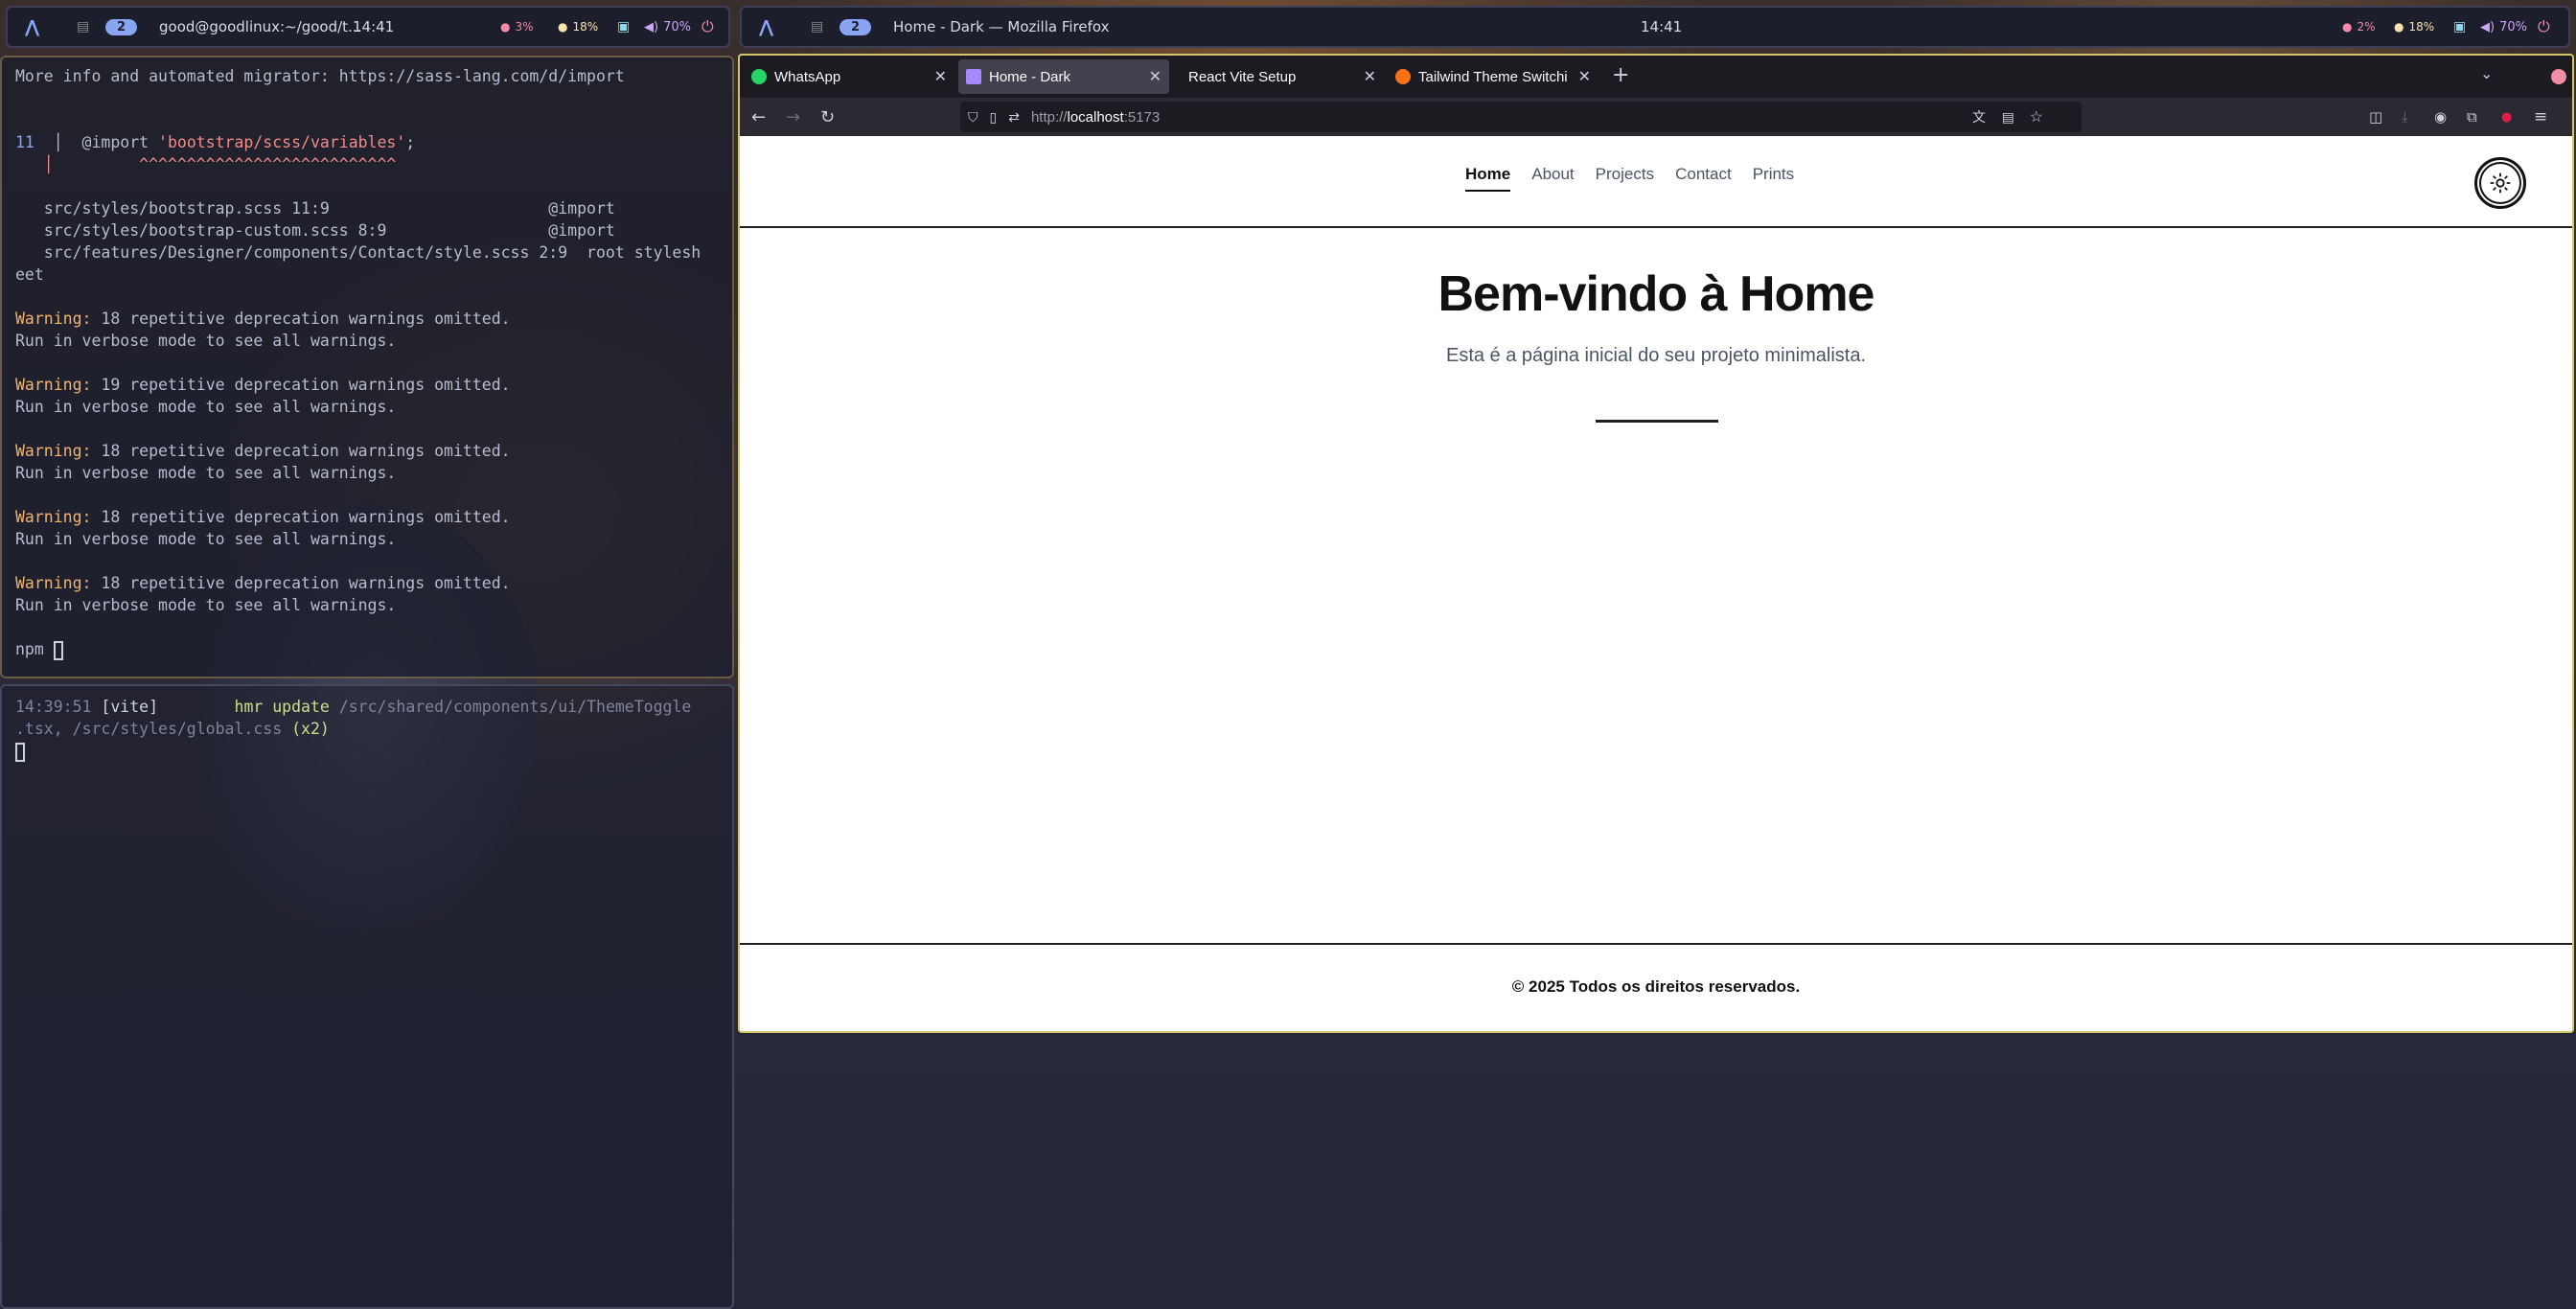 This screenshot has width=2576, height=1309. I want to click on account-icon: ◉, so click(2440, 117).